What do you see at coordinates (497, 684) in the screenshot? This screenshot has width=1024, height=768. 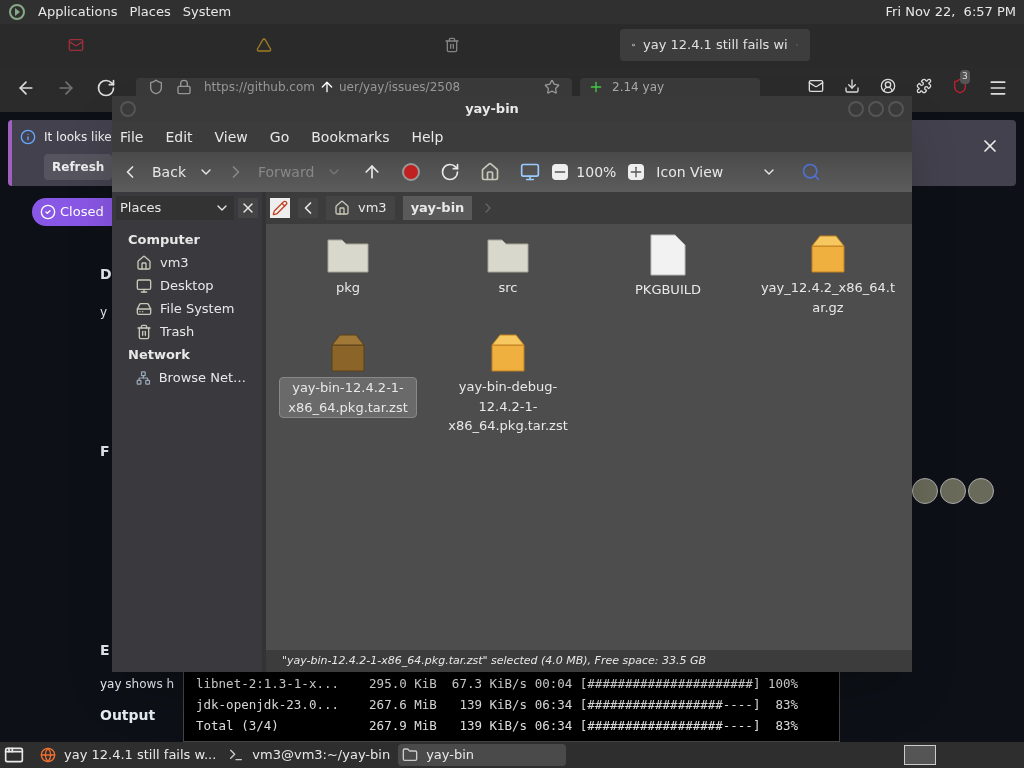 I see `terminal-line: libnet-2:1.3-1-x... 295.0 KiB 67.3 KiB/s 00:04 [######################] 100%` at bounding box center [497, 684].